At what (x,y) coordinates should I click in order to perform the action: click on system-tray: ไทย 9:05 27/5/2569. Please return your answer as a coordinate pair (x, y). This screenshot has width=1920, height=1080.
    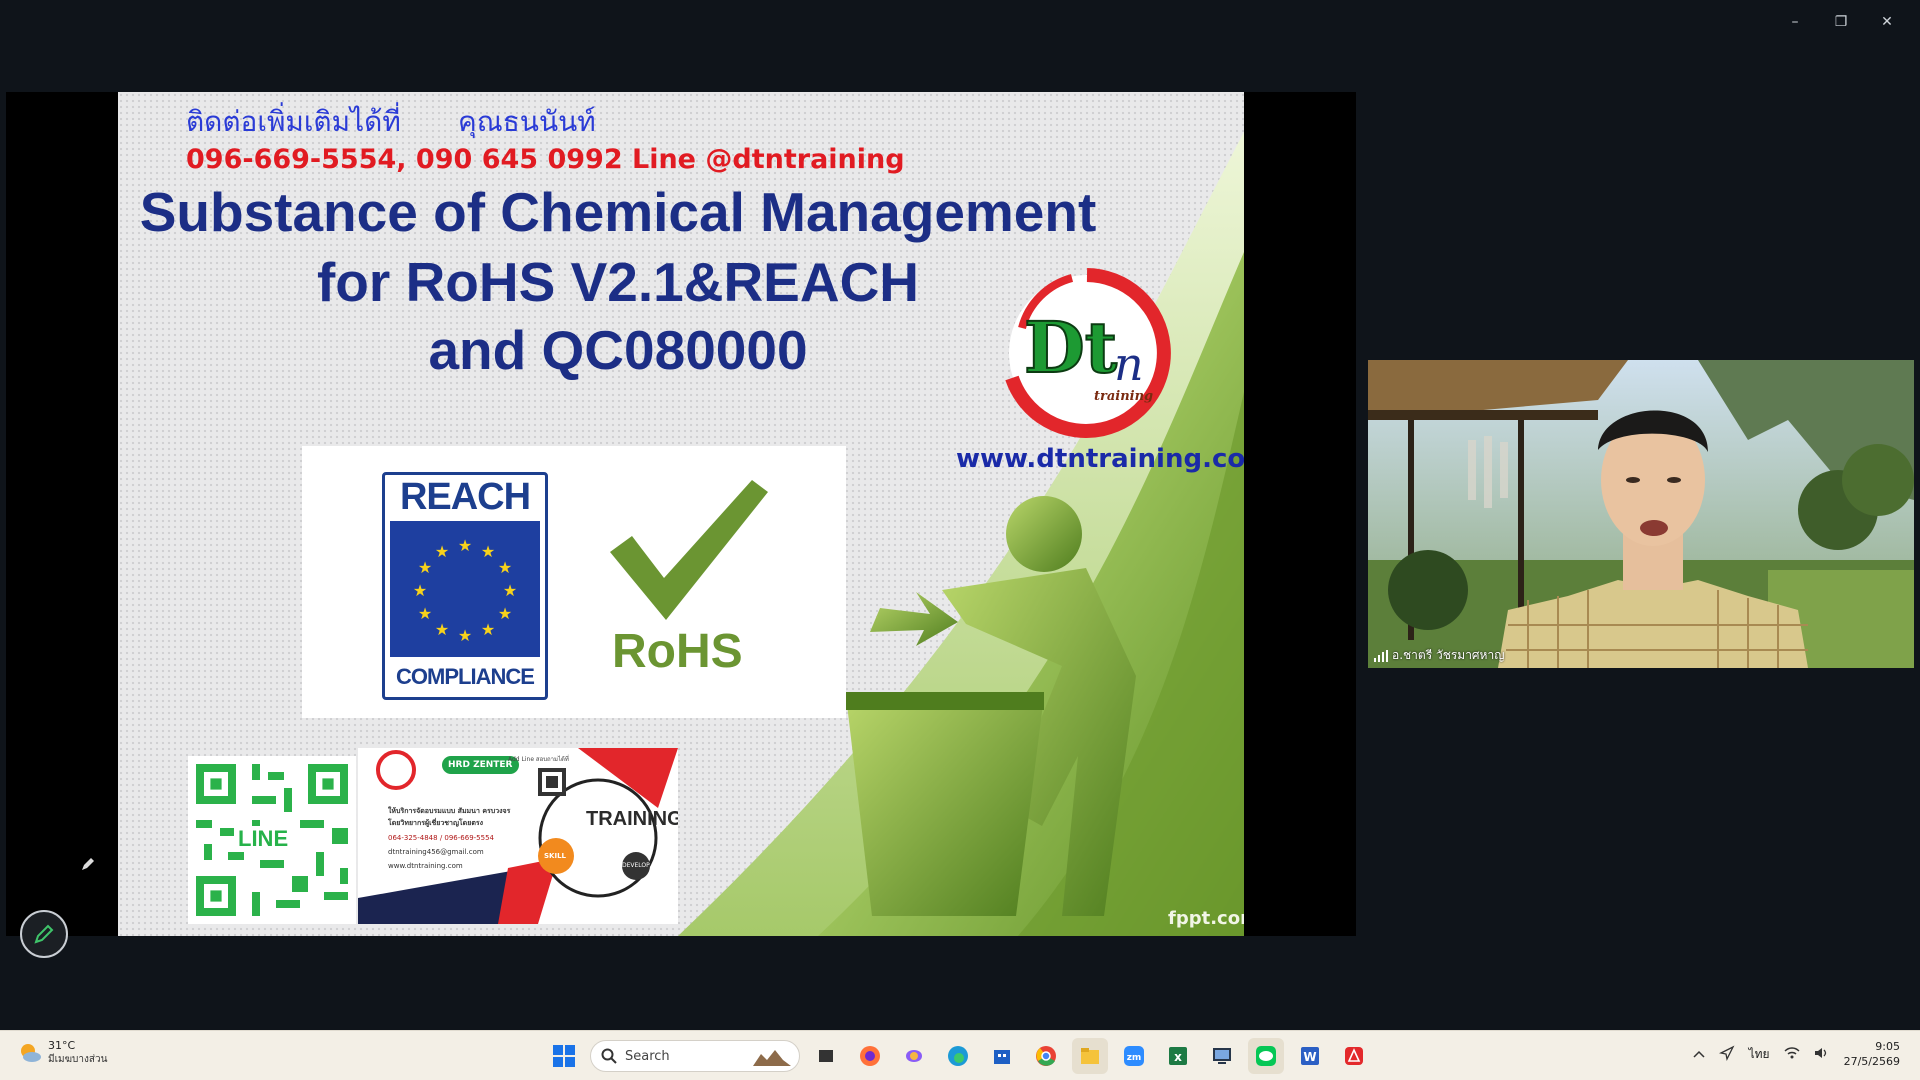
    Looking at the image, I should click on (1796, 1054).